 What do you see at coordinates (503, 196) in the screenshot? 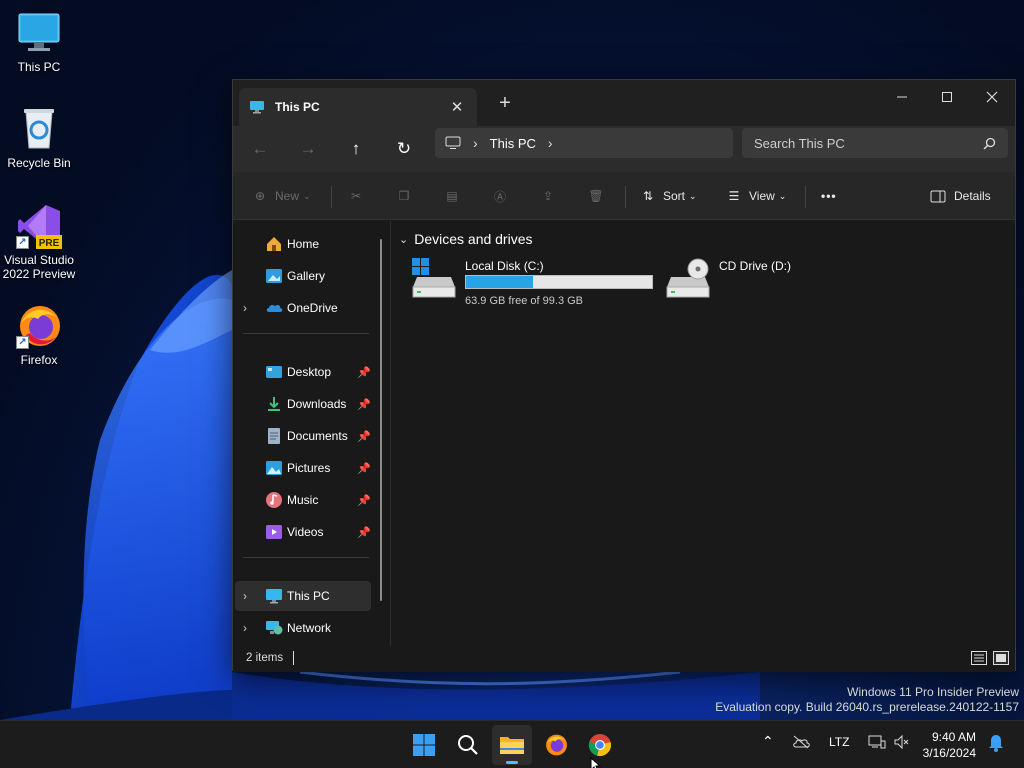
I see `rename-button: Ⓐ` at bounding box center [503, 196].